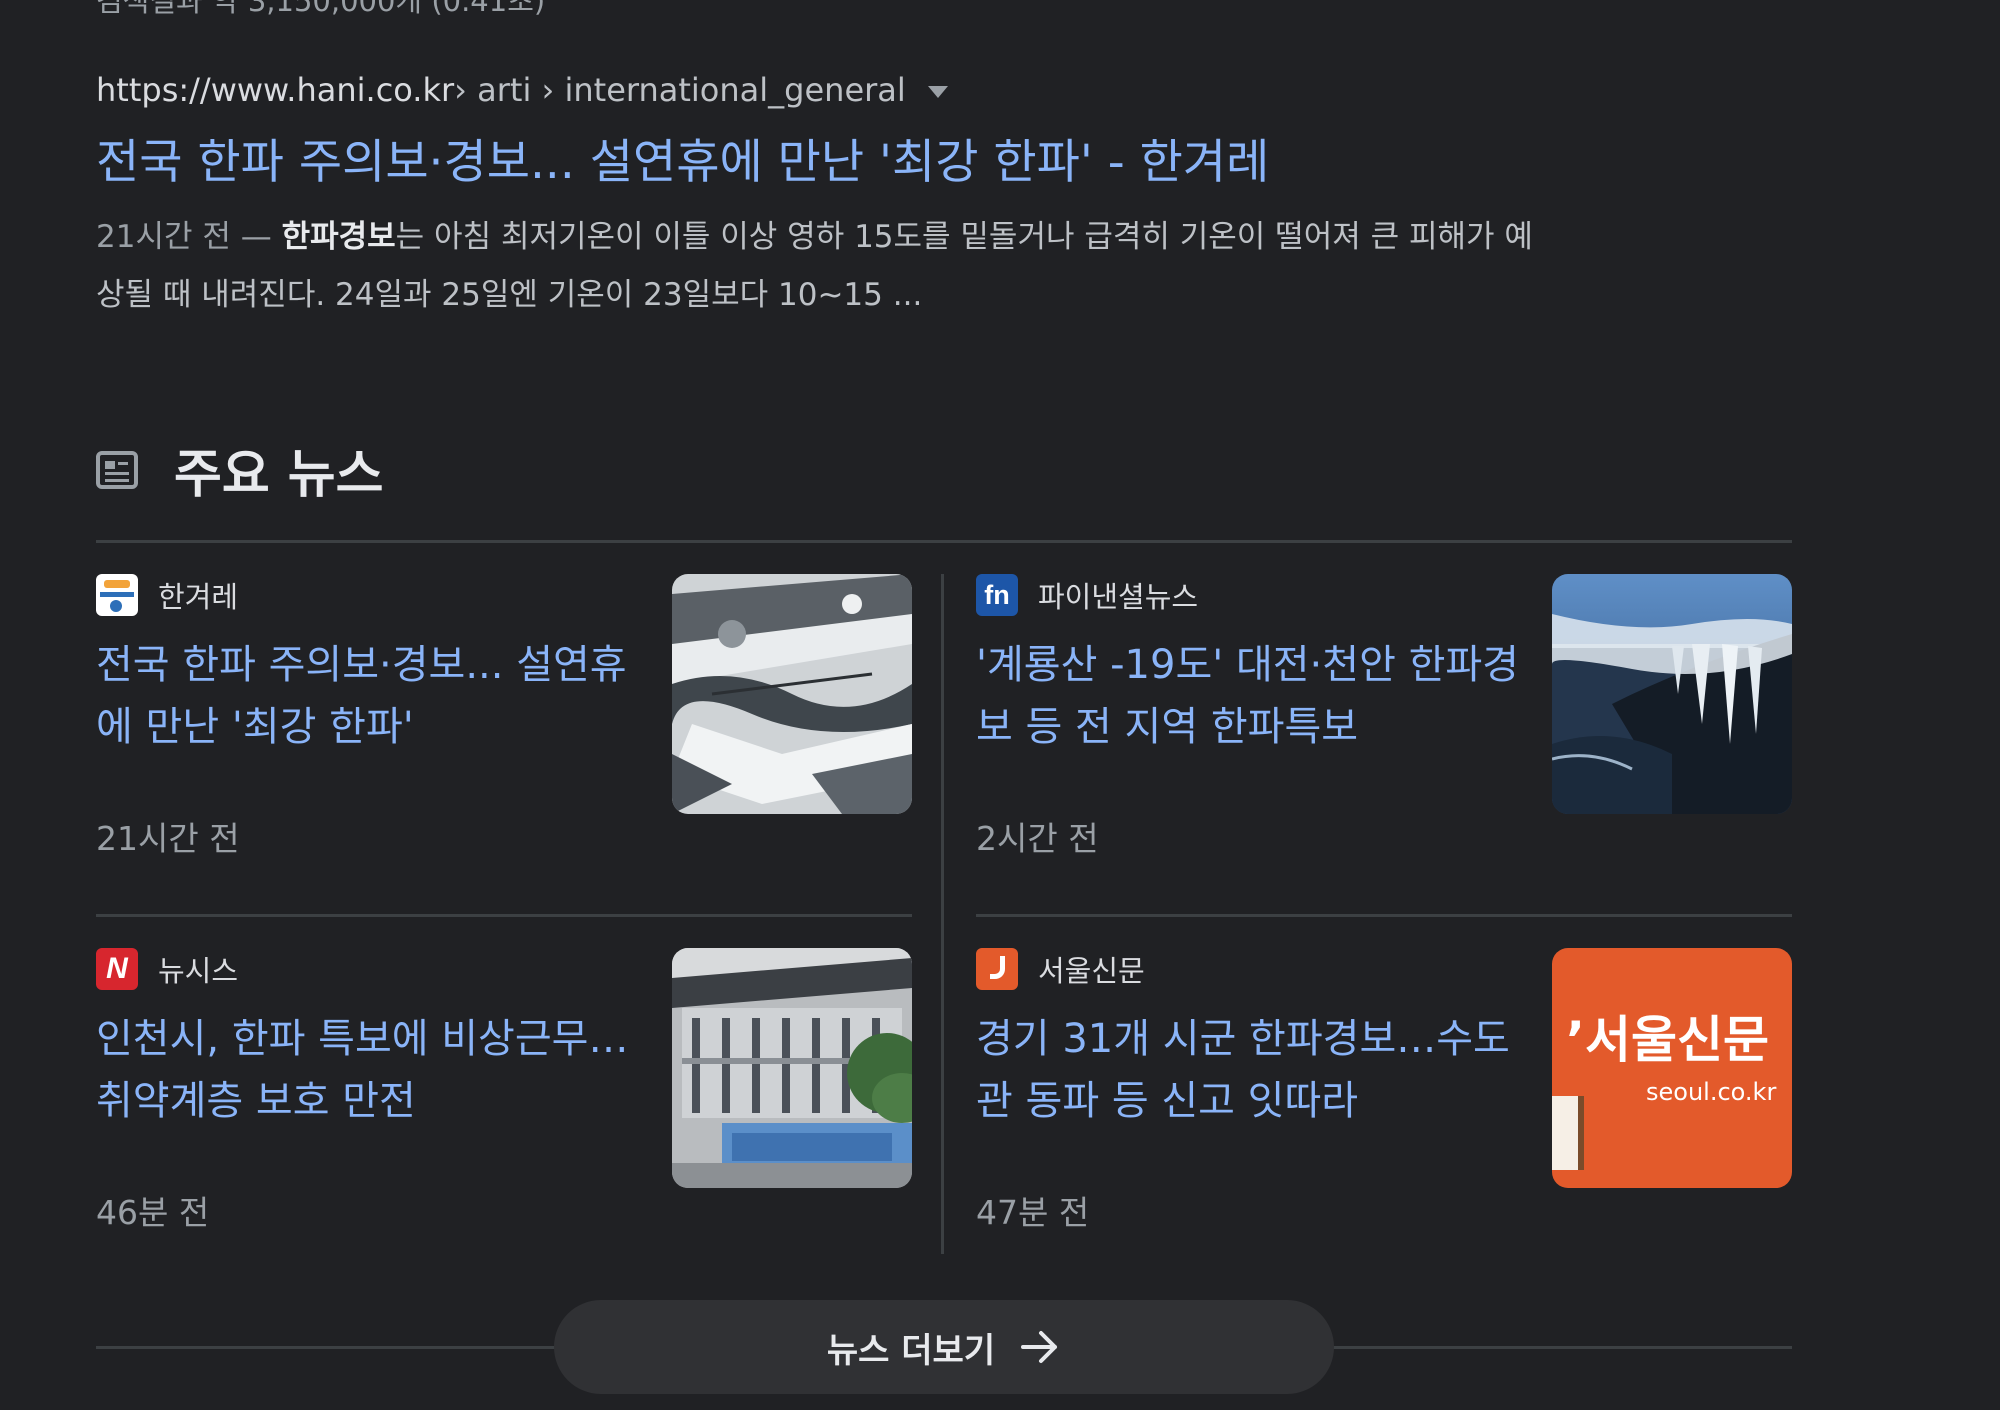 This screenshot has width=2000, height=1410. What do you see at coordinates (1118, 597) in the screenshot?
I see `news-source-name: 파이낸셜뉴스` at bounding box center [1118, 597].